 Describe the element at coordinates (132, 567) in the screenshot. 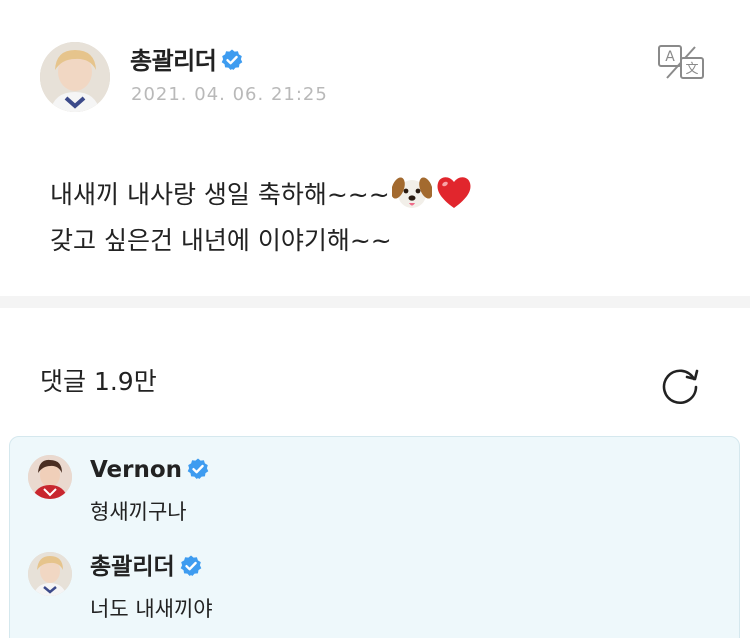

I see `commenter-name-text: 총괄리더` at that location.